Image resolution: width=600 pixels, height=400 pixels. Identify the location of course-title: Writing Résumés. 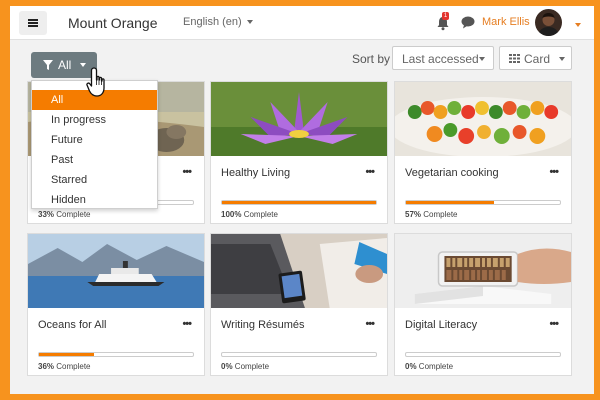
(263, 325).